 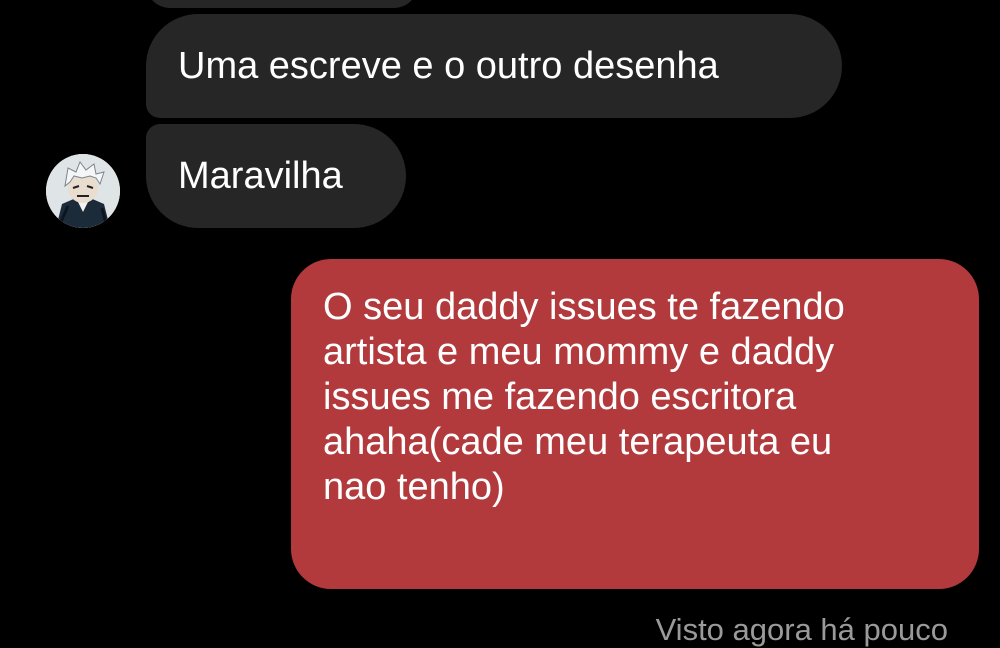 I want to click on seen-status: Visto agora há pouco, so click(x=801, y=629).